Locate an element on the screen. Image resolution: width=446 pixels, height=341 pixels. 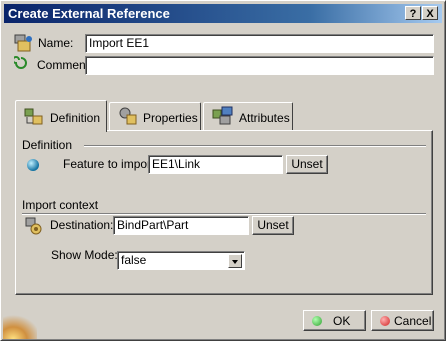
tab-properties-label: Properties is located at coordinates (170, 118).